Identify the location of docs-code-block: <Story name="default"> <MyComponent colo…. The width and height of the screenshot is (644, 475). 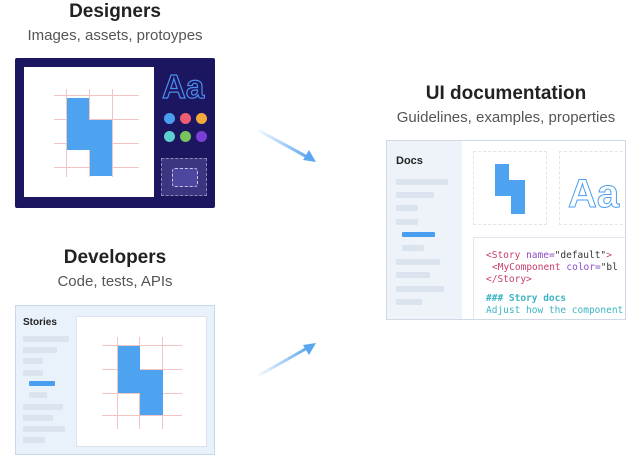
(549, 278).